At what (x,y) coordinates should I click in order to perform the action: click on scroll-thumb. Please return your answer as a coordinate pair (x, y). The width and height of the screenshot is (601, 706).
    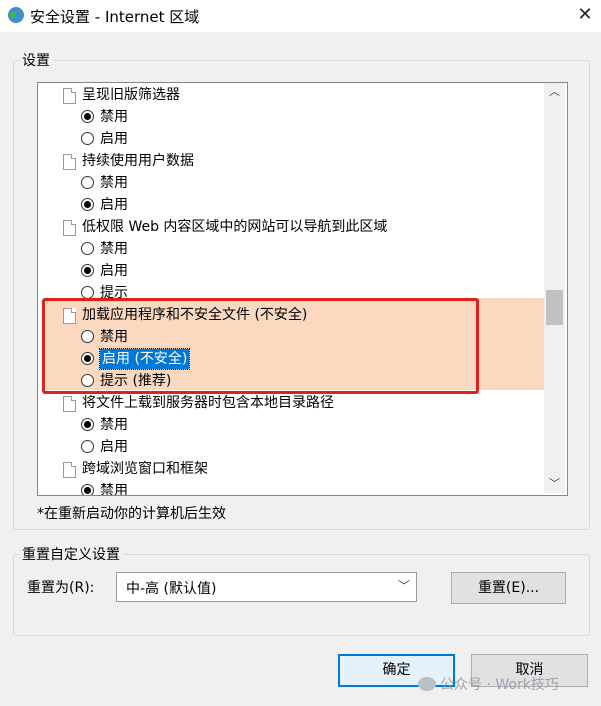
    Looking at the image, I should click on (554, 307).